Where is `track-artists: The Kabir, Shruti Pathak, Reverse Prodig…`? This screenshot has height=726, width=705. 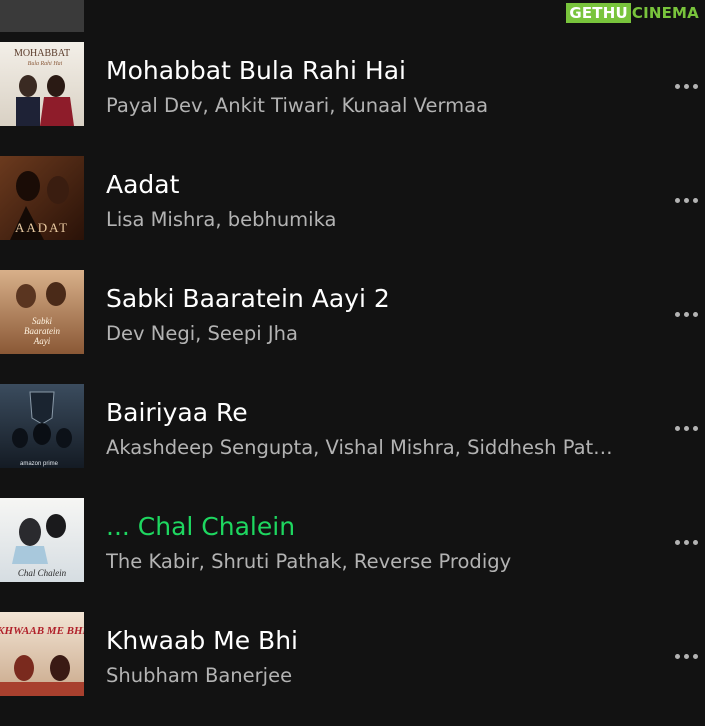
track-artists: The Kabir, Shruti Pathak, Reverse Prodig… is located at coordinates (309, 561).